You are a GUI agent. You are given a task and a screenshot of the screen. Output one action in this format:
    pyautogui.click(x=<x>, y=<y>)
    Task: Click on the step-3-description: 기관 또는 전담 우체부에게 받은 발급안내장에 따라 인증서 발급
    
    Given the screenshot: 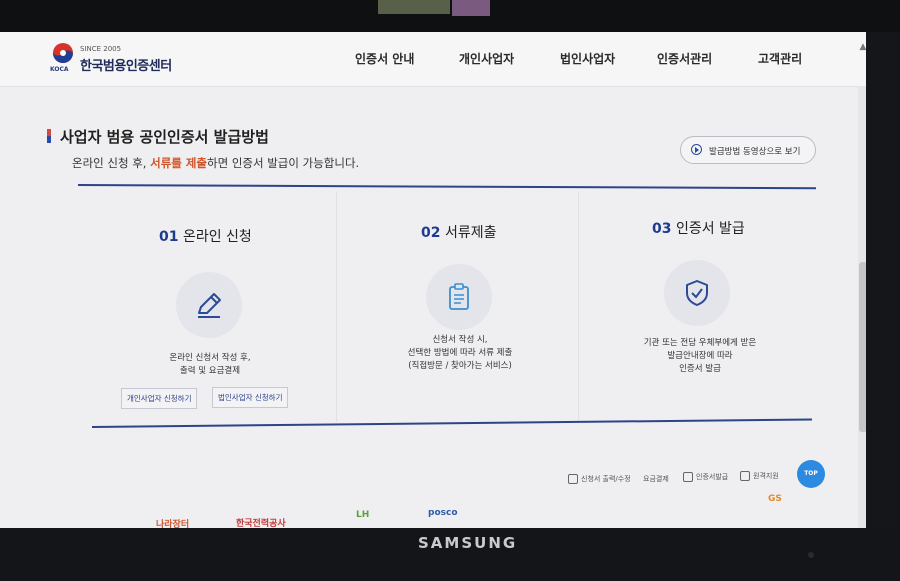 What is the action you would take?
    pyautogui.click(x=700, y=356)
    